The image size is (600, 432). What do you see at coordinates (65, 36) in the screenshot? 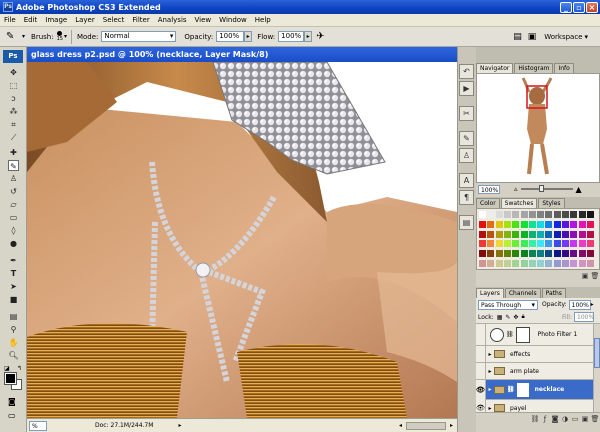
I see `brush-picker-arrow-icon: ▾` at bounding box center [65, 36].